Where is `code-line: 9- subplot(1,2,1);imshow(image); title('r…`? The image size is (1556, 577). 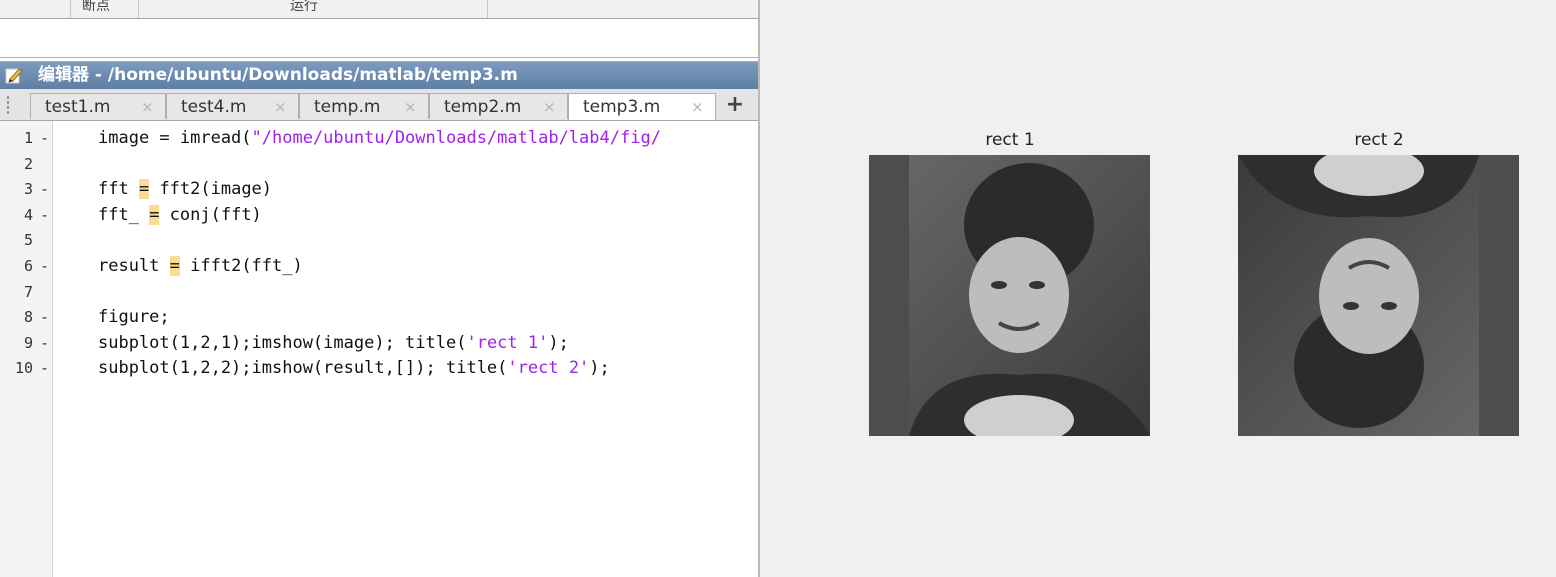
code-line: 9- subplot(1,2,1);imshow(image); title('r… is located at coordinates (379, 345).